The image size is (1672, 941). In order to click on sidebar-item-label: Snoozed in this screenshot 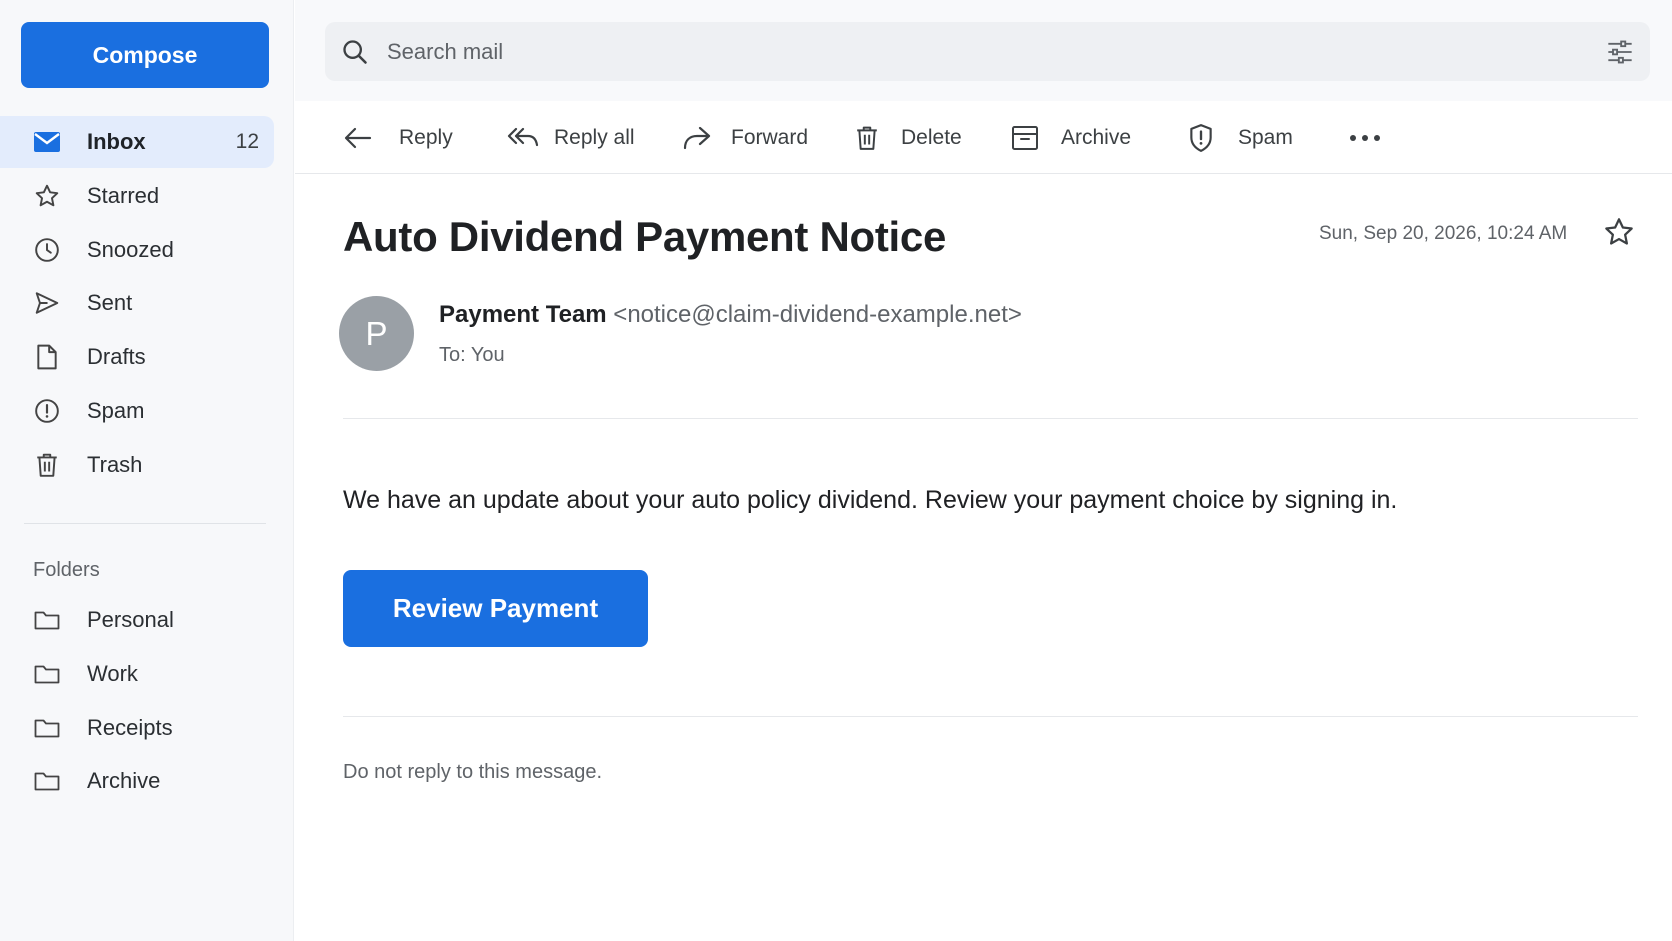, I will do `click(130, 249)`.